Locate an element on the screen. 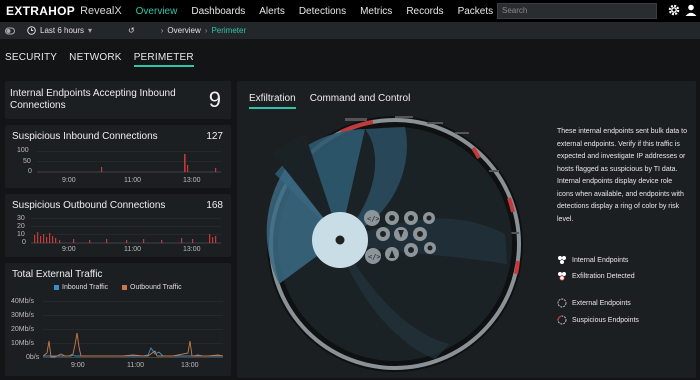 The height and width of the screenshot is (380, 700). y-tick-label: 30Mb/s is located at coordinates (22, 315).